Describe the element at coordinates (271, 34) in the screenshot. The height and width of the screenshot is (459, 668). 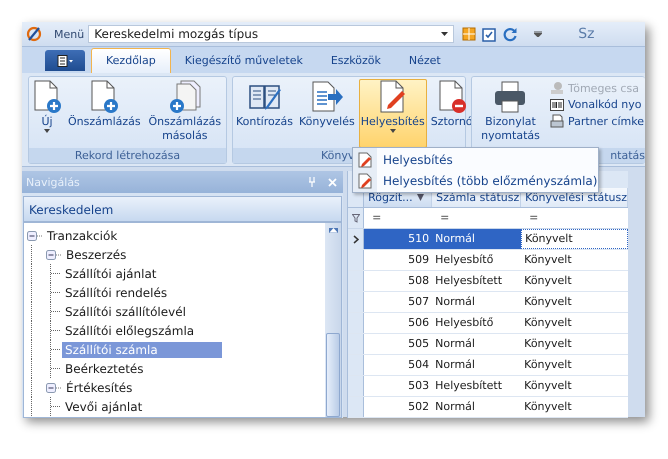
I see `menu-combobox: Kereskedelmi mozgás típus` at that location.